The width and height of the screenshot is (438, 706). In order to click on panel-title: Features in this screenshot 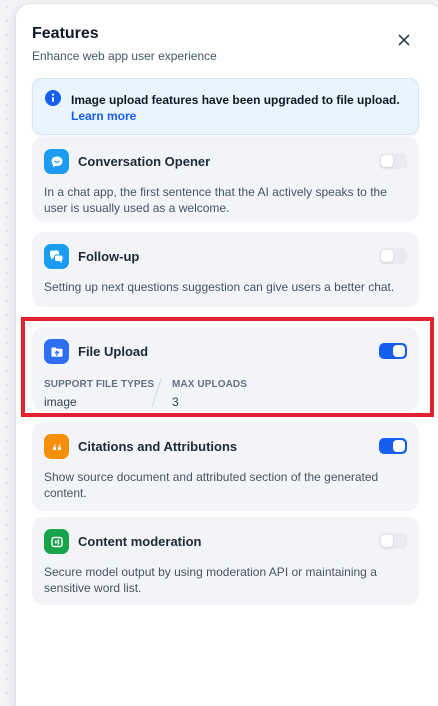, I will do `click(65, 33)`.